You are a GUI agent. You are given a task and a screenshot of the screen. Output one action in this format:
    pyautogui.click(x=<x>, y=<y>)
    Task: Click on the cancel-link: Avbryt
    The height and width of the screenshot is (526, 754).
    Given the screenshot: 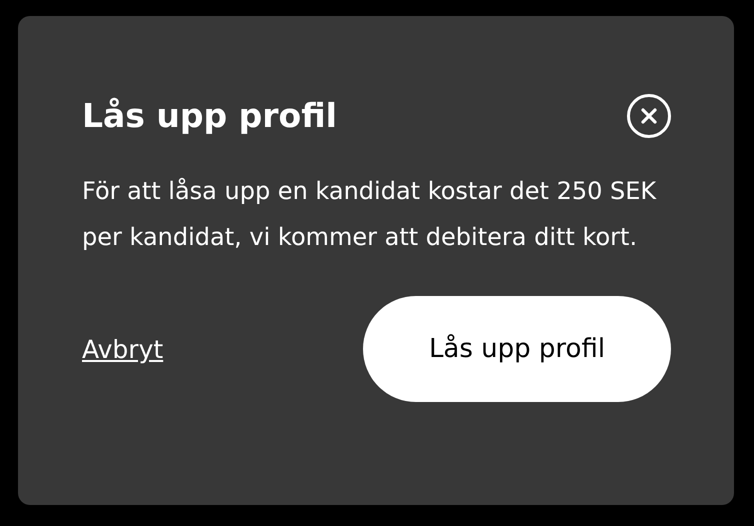 What is the action you would take?
    pyautogui.click(x=123, y=349)
    